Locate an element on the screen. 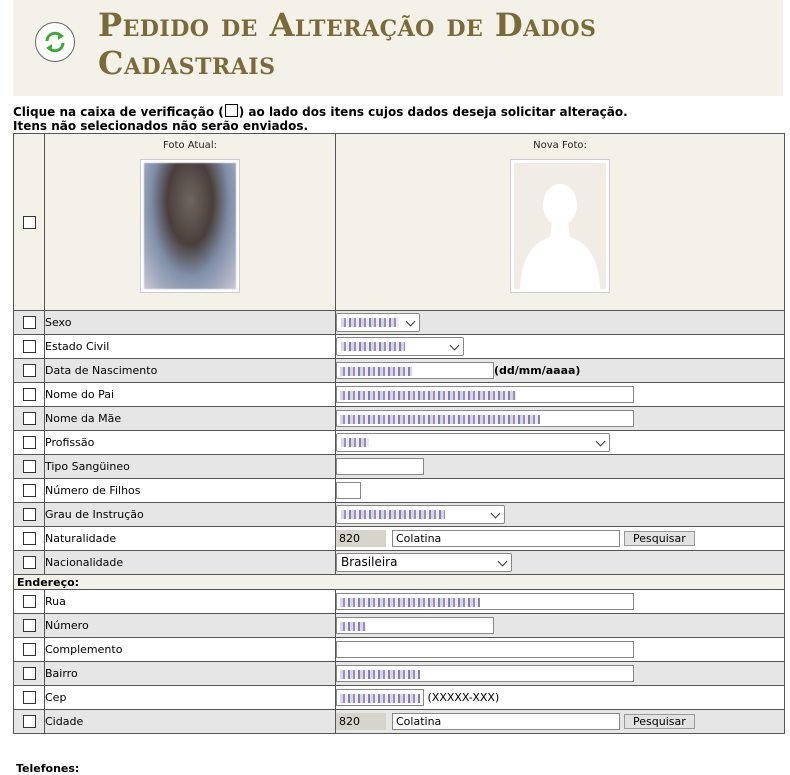 Image resolution: width=790 pixels, height=775 pixels. new-photo-cell: Nova Foto: is located at coordinates (560, 222).